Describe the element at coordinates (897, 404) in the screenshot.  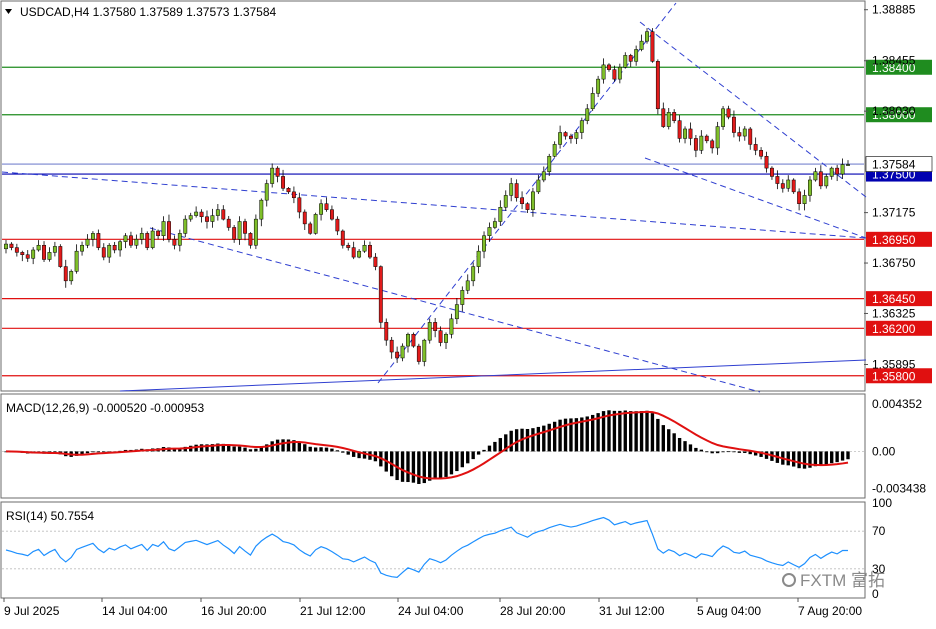
I see `macd-tick-label-0: 0.004352` at that location.